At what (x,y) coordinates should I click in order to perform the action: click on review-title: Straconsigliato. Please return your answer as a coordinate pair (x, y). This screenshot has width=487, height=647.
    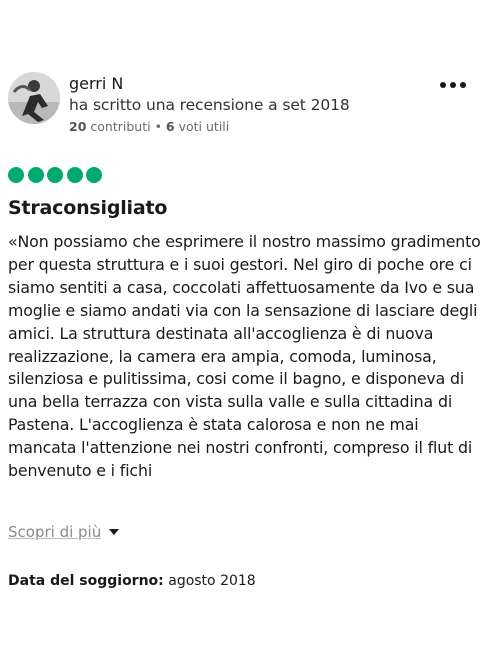
    Looking at the image, I should click on (87, 208).